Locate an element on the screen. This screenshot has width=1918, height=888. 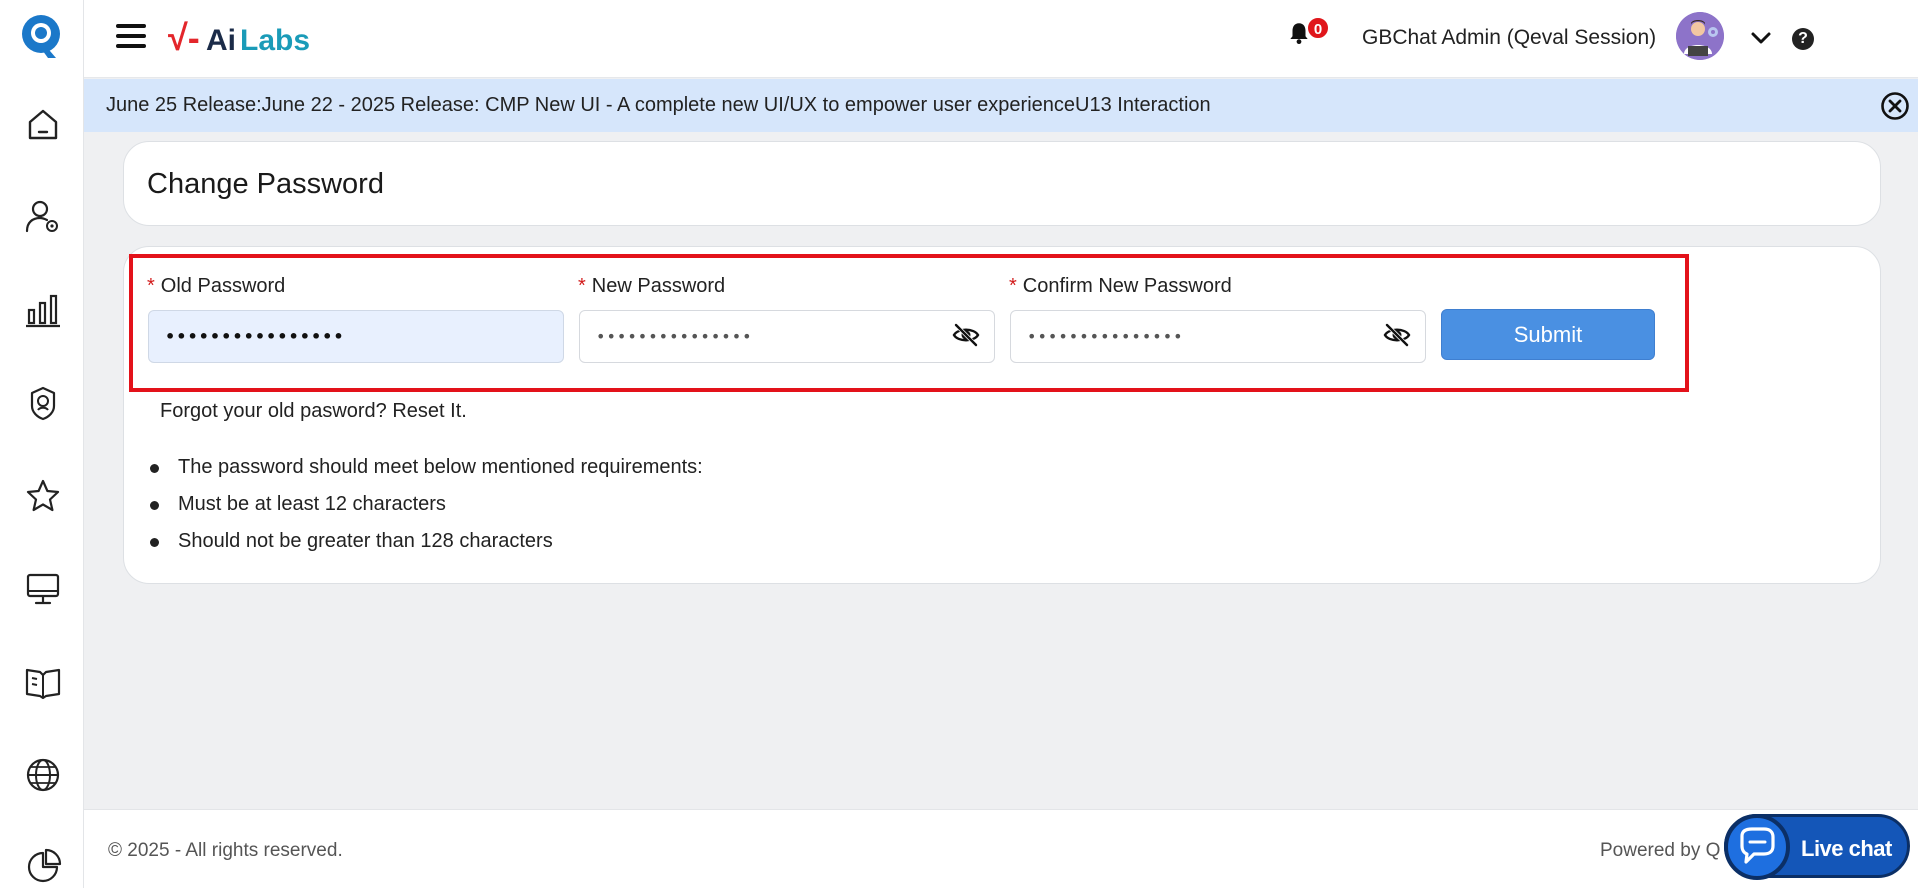
monitor-icon is located at coordinates (43, 589).